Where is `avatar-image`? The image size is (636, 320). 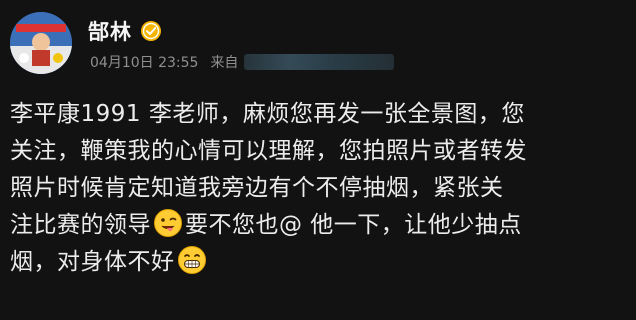 avatar-image is located at coordinates (41, 43).